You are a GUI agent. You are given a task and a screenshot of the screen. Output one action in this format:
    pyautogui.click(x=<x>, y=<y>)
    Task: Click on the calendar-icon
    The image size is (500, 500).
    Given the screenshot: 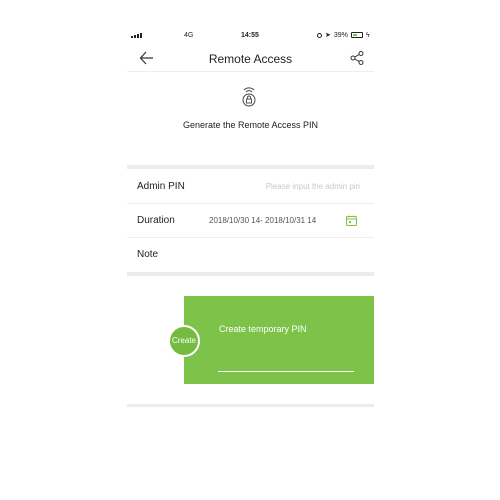 What is the action you would take?
    pyautogui.click(x=351, y=220)
    